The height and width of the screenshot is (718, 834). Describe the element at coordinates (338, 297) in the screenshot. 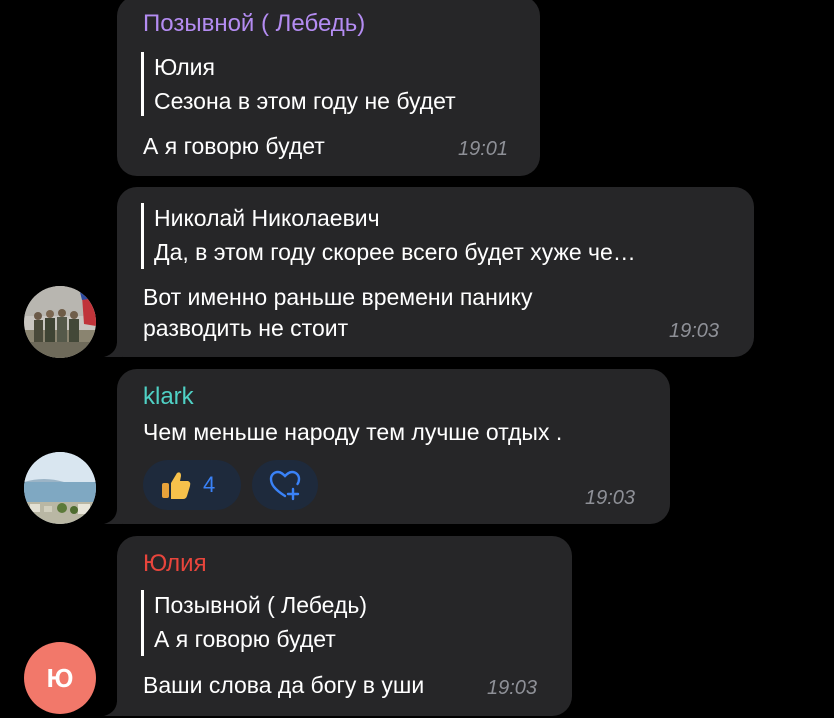

I see `message-text-line-1: Вот именно раньше времени панику` at that location.